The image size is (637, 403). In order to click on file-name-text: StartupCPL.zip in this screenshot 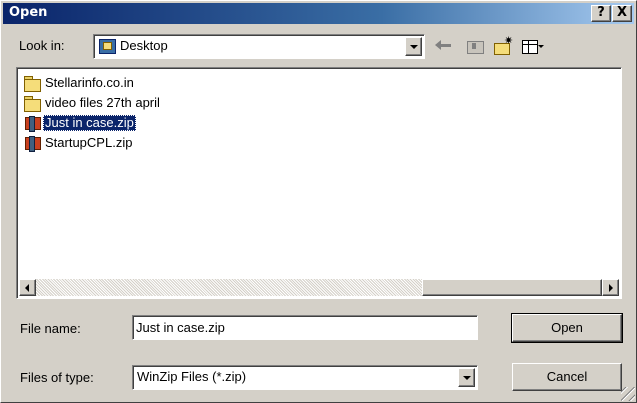, I will do `click(89, 142)`.